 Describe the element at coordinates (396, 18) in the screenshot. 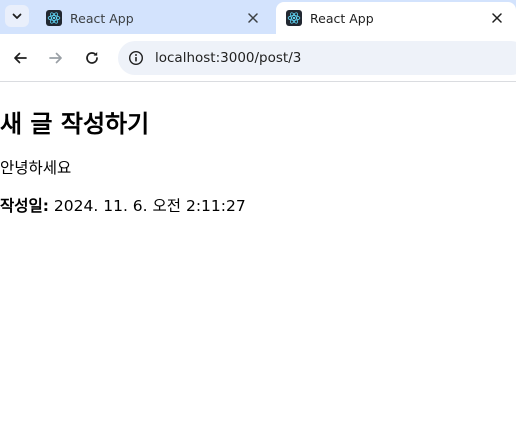

I see `tab-react-app-2: React App` at that location.